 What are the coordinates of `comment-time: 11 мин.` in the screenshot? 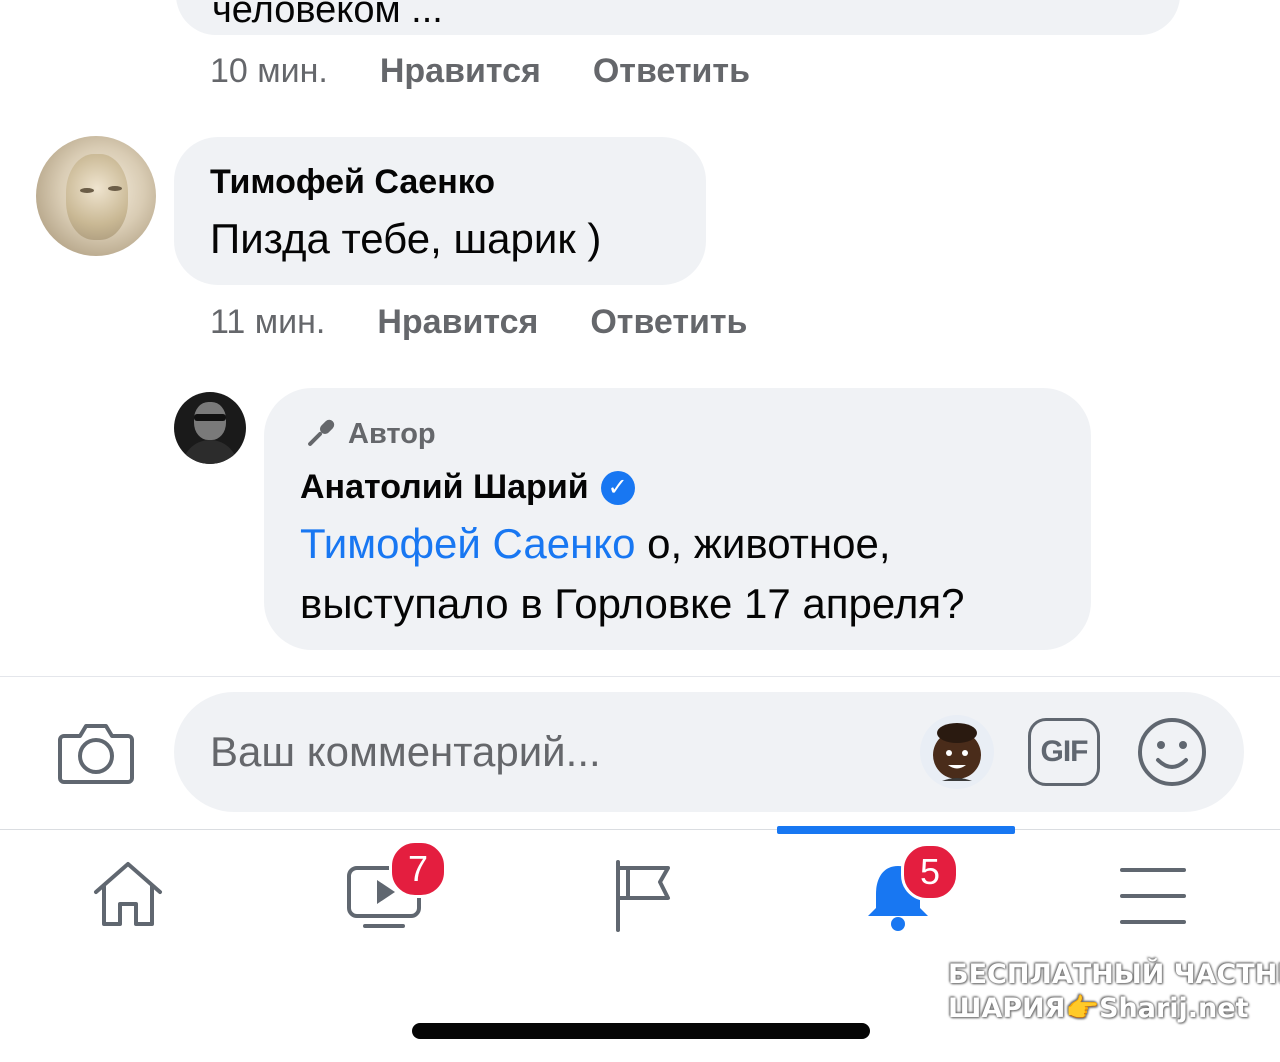 It's located at (268, 322).